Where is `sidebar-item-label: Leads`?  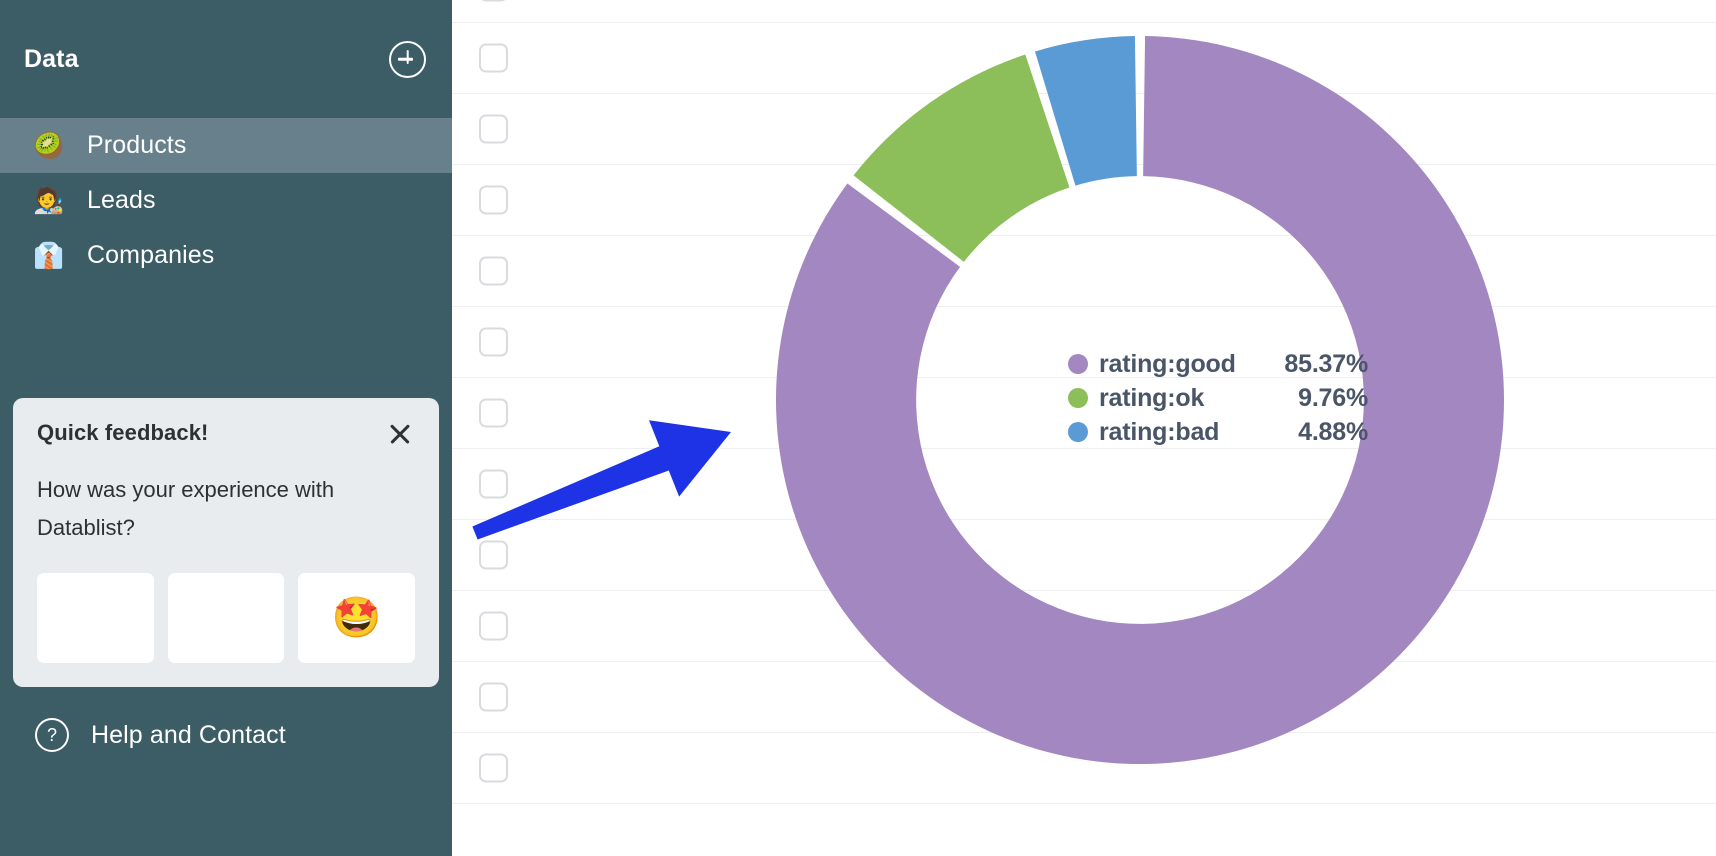
sidebar-item-label: Leads is located at coordinates (121, 200).